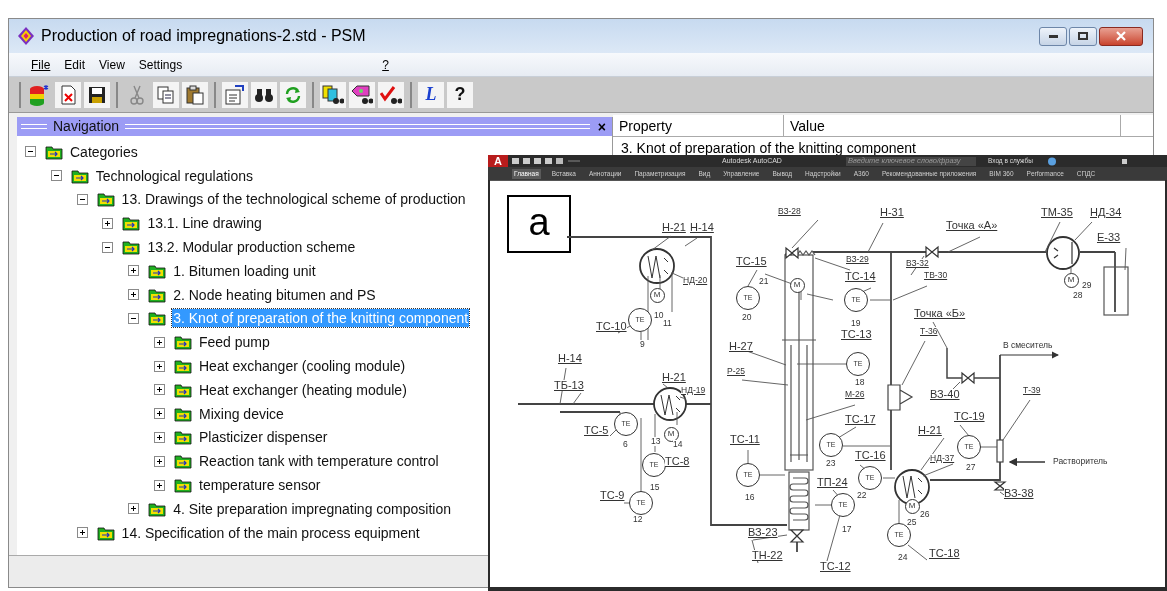  Describe the element at coordinates (601, 126) in the screenshot. I see `close-button: ×` at that location.